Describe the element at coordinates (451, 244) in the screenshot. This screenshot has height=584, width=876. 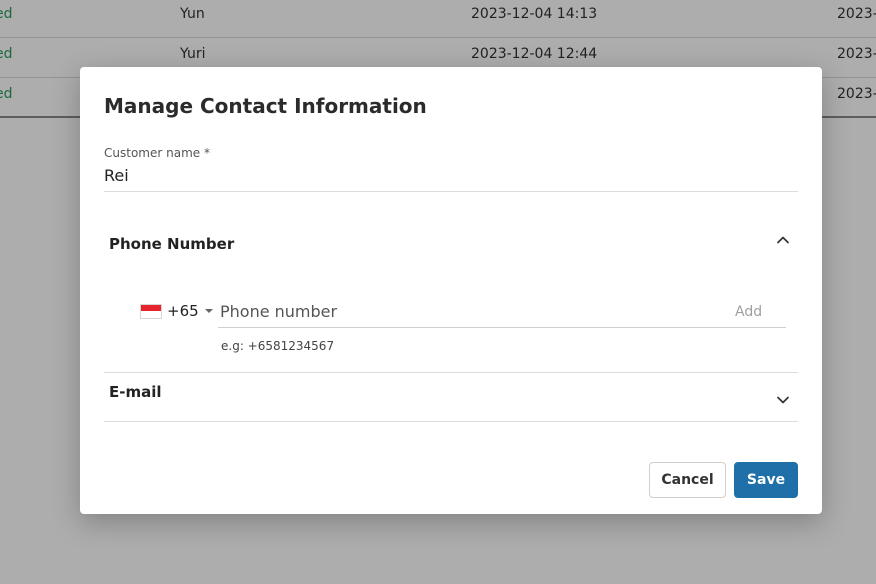
I see `phone-section-header: Phone Number` at that location.